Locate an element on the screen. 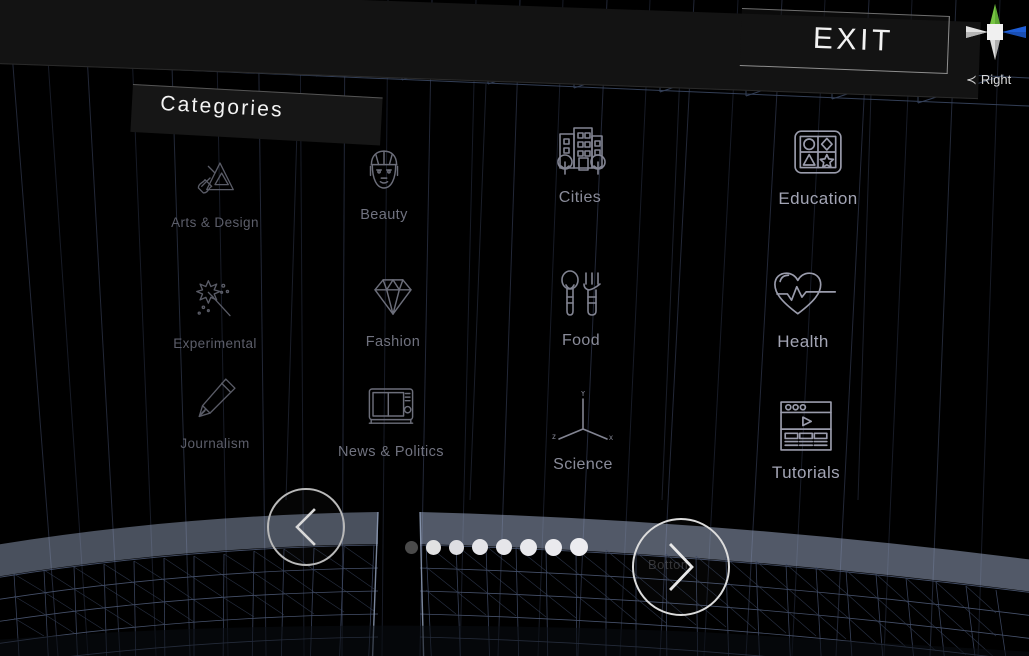 This screenshot has width=1029, height=656. face-mask-icon is located at coordinates (384, 170).